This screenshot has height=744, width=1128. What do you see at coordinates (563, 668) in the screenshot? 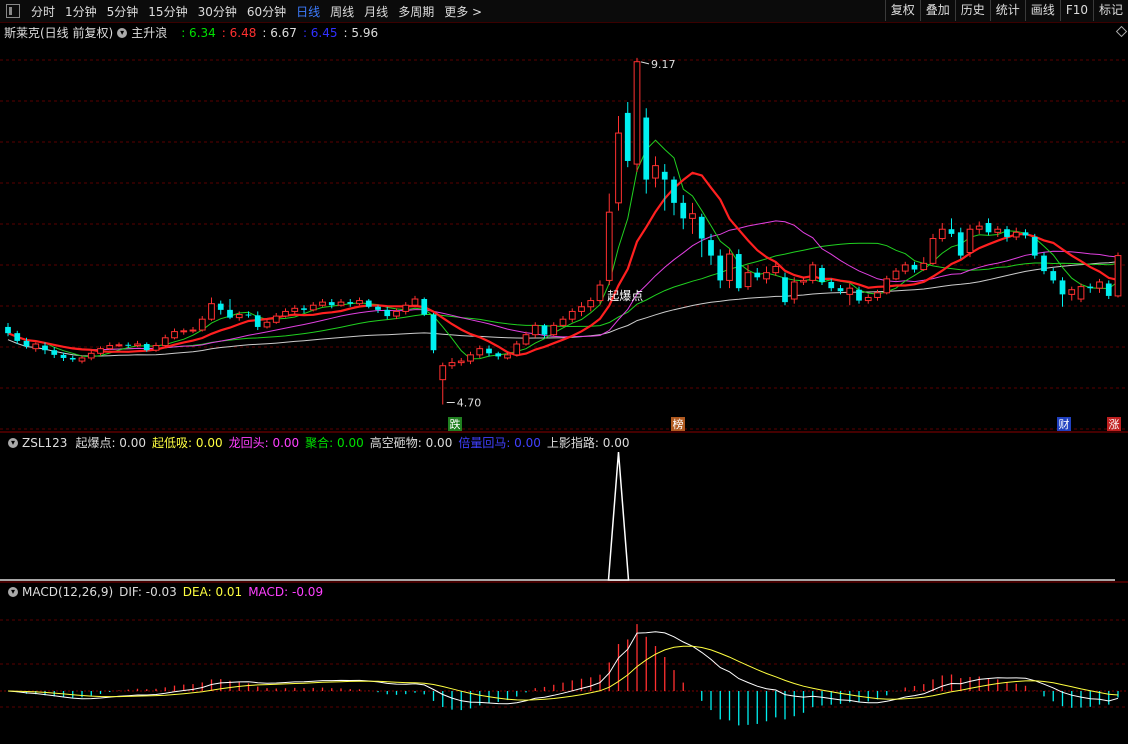
I see `dif-line` at bounding box center [563, 668].